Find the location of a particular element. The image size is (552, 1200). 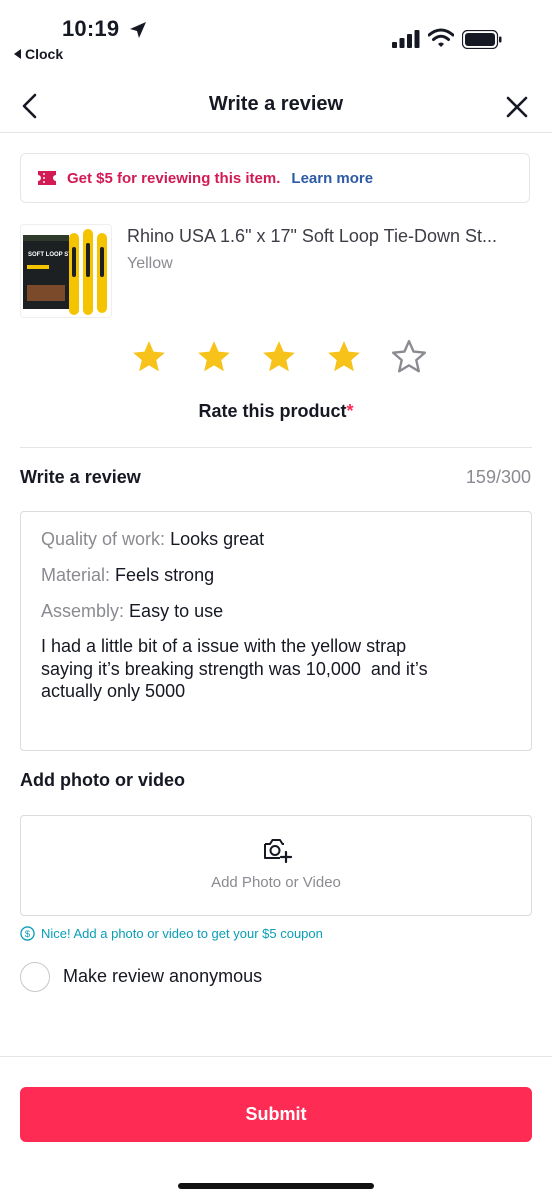

battery-icon is located at coordinates (482, 39).